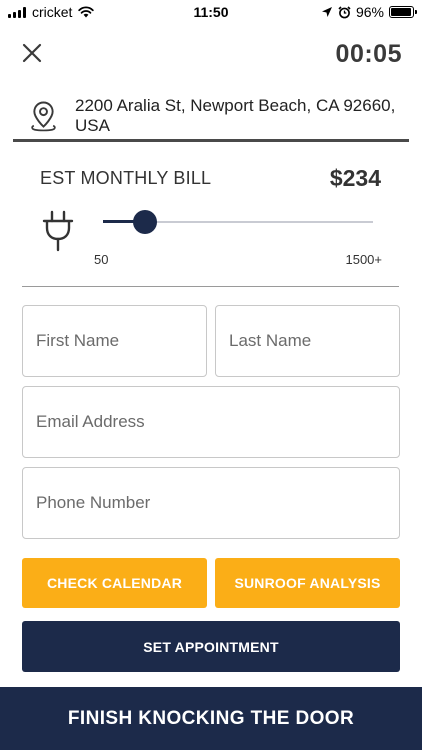 The image size is (422, 750). What do you see at coordinates (238, 222) in the screenshot?
I see `monthly-bill-slider` at bounding box center [238, 222].